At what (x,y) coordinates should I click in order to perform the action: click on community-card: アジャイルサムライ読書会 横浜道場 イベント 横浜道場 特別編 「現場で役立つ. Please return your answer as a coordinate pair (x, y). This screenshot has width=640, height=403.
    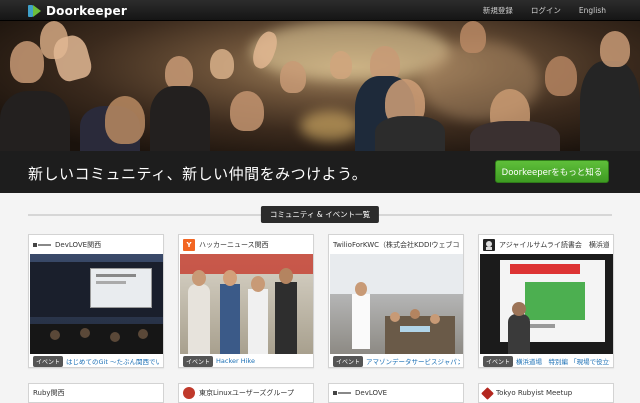
    Looking at the image, I should click on (546, 301).